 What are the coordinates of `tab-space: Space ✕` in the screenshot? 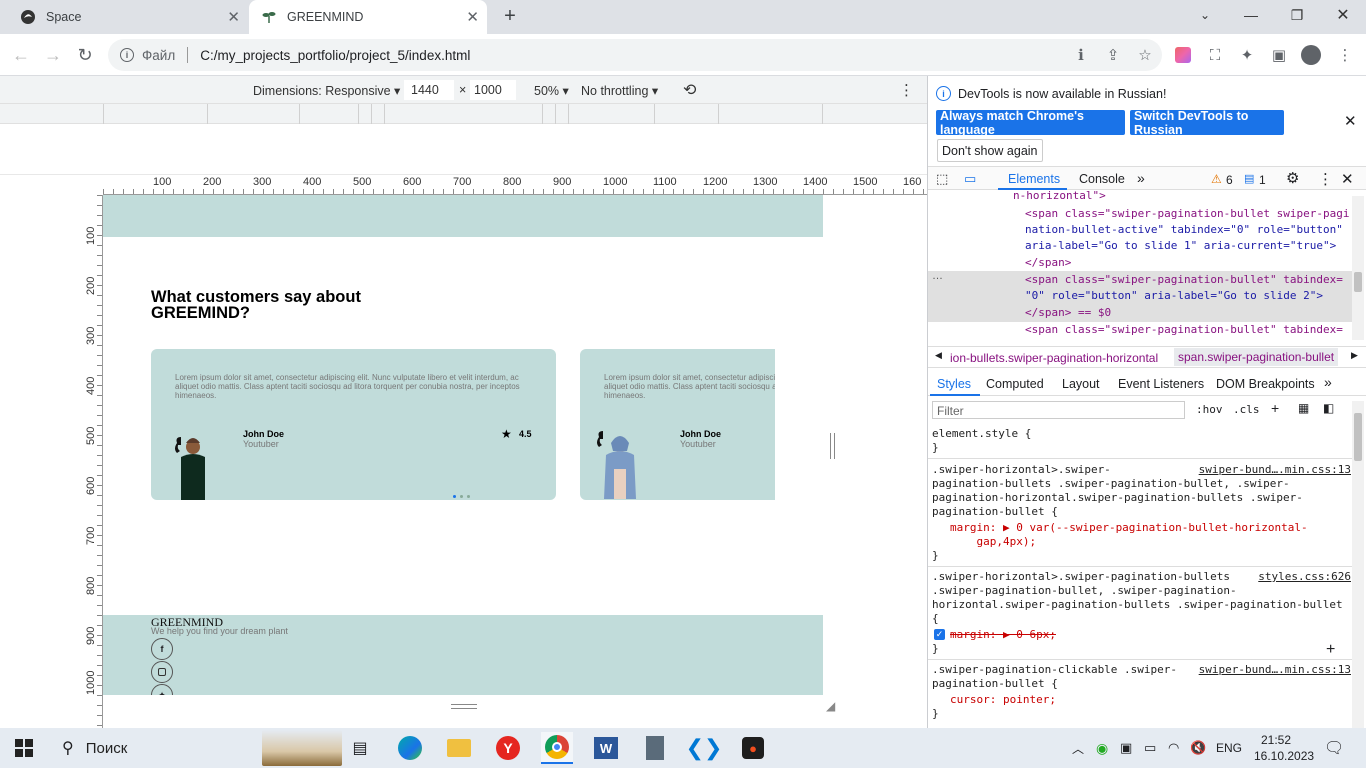 It's located at (128, 17).